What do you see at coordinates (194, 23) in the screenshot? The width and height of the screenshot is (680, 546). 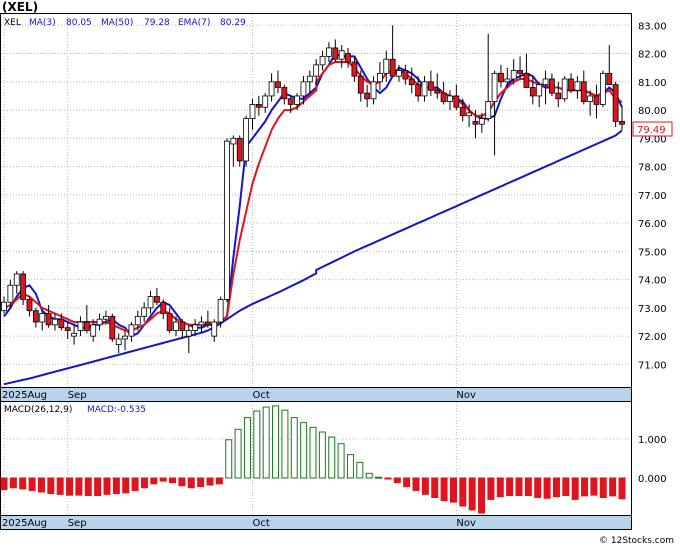 I see `legend-ema7-label: EMA(7)` at bounding box center [194, 23].